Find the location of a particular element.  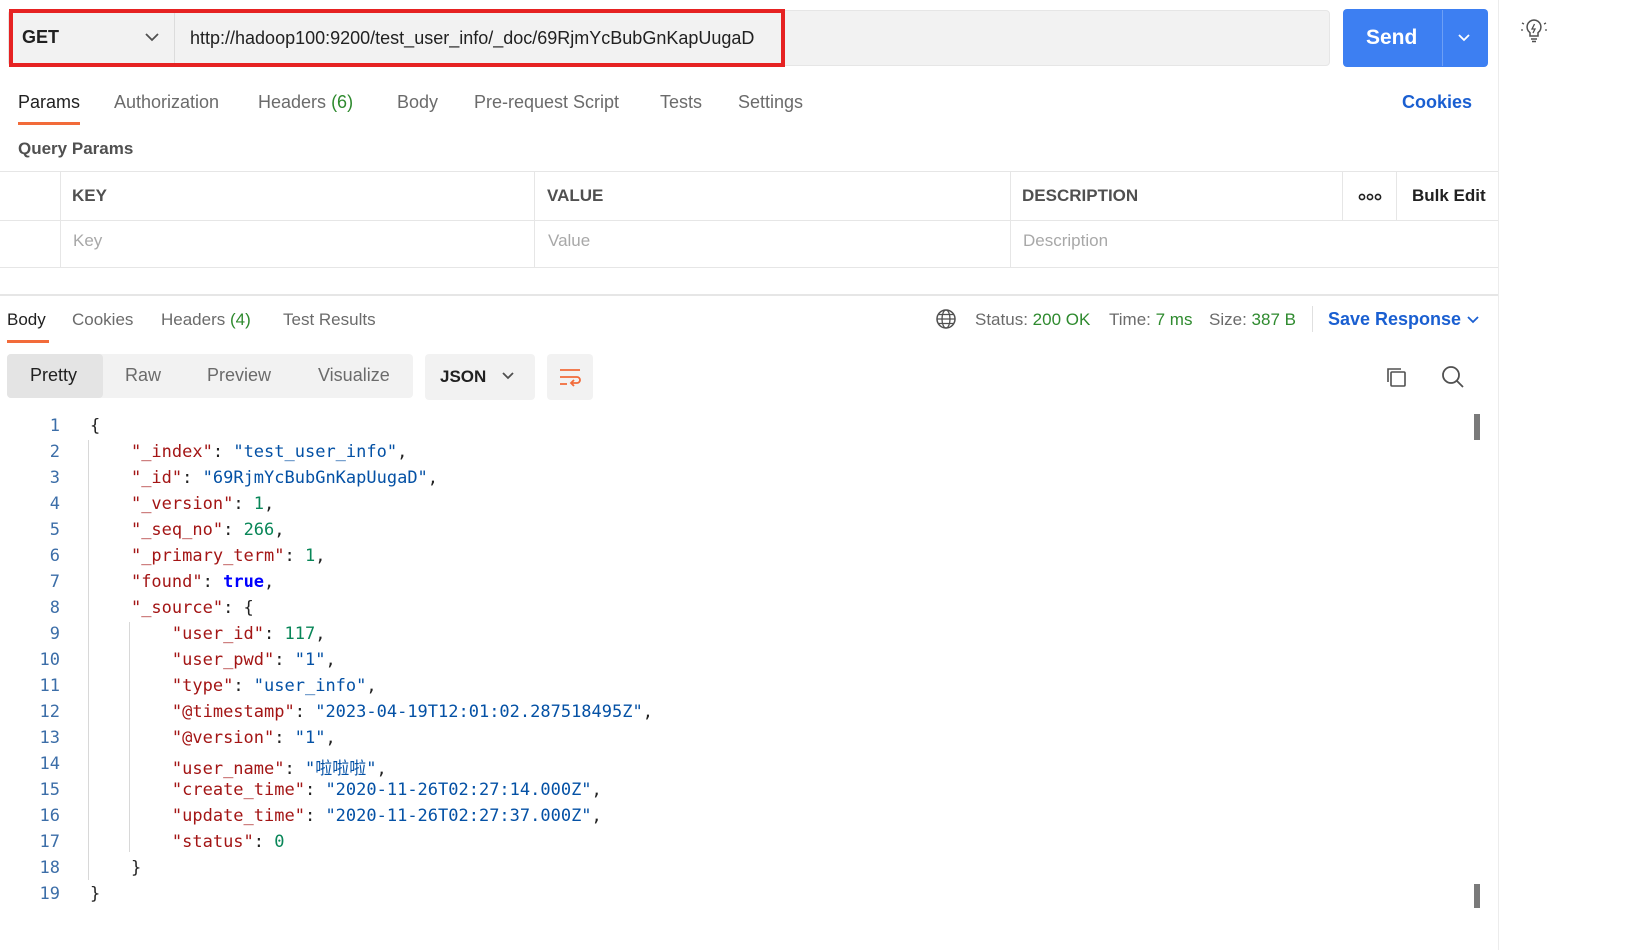

save-response-button: Save Response is located at coordinates (1394, 319).